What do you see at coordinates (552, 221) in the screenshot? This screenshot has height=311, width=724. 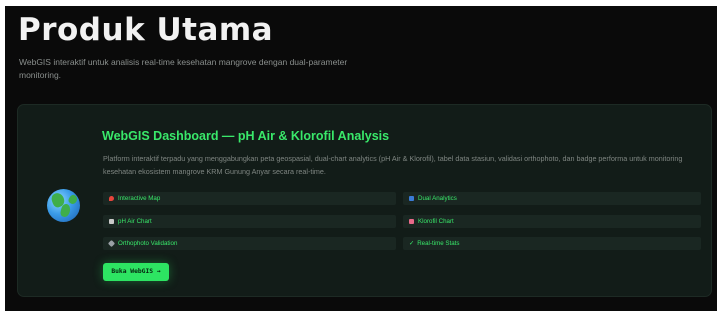 I see `feature-klorofil-chart: Klorofil Chart` at bounding box center [552, 221].